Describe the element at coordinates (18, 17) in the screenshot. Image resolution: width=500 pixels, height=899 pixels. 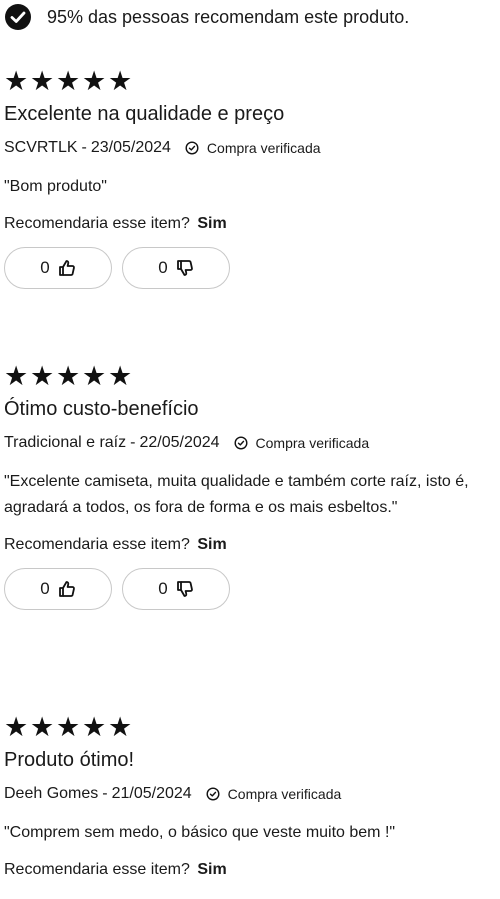
I see `check-circle-icon` at that location.